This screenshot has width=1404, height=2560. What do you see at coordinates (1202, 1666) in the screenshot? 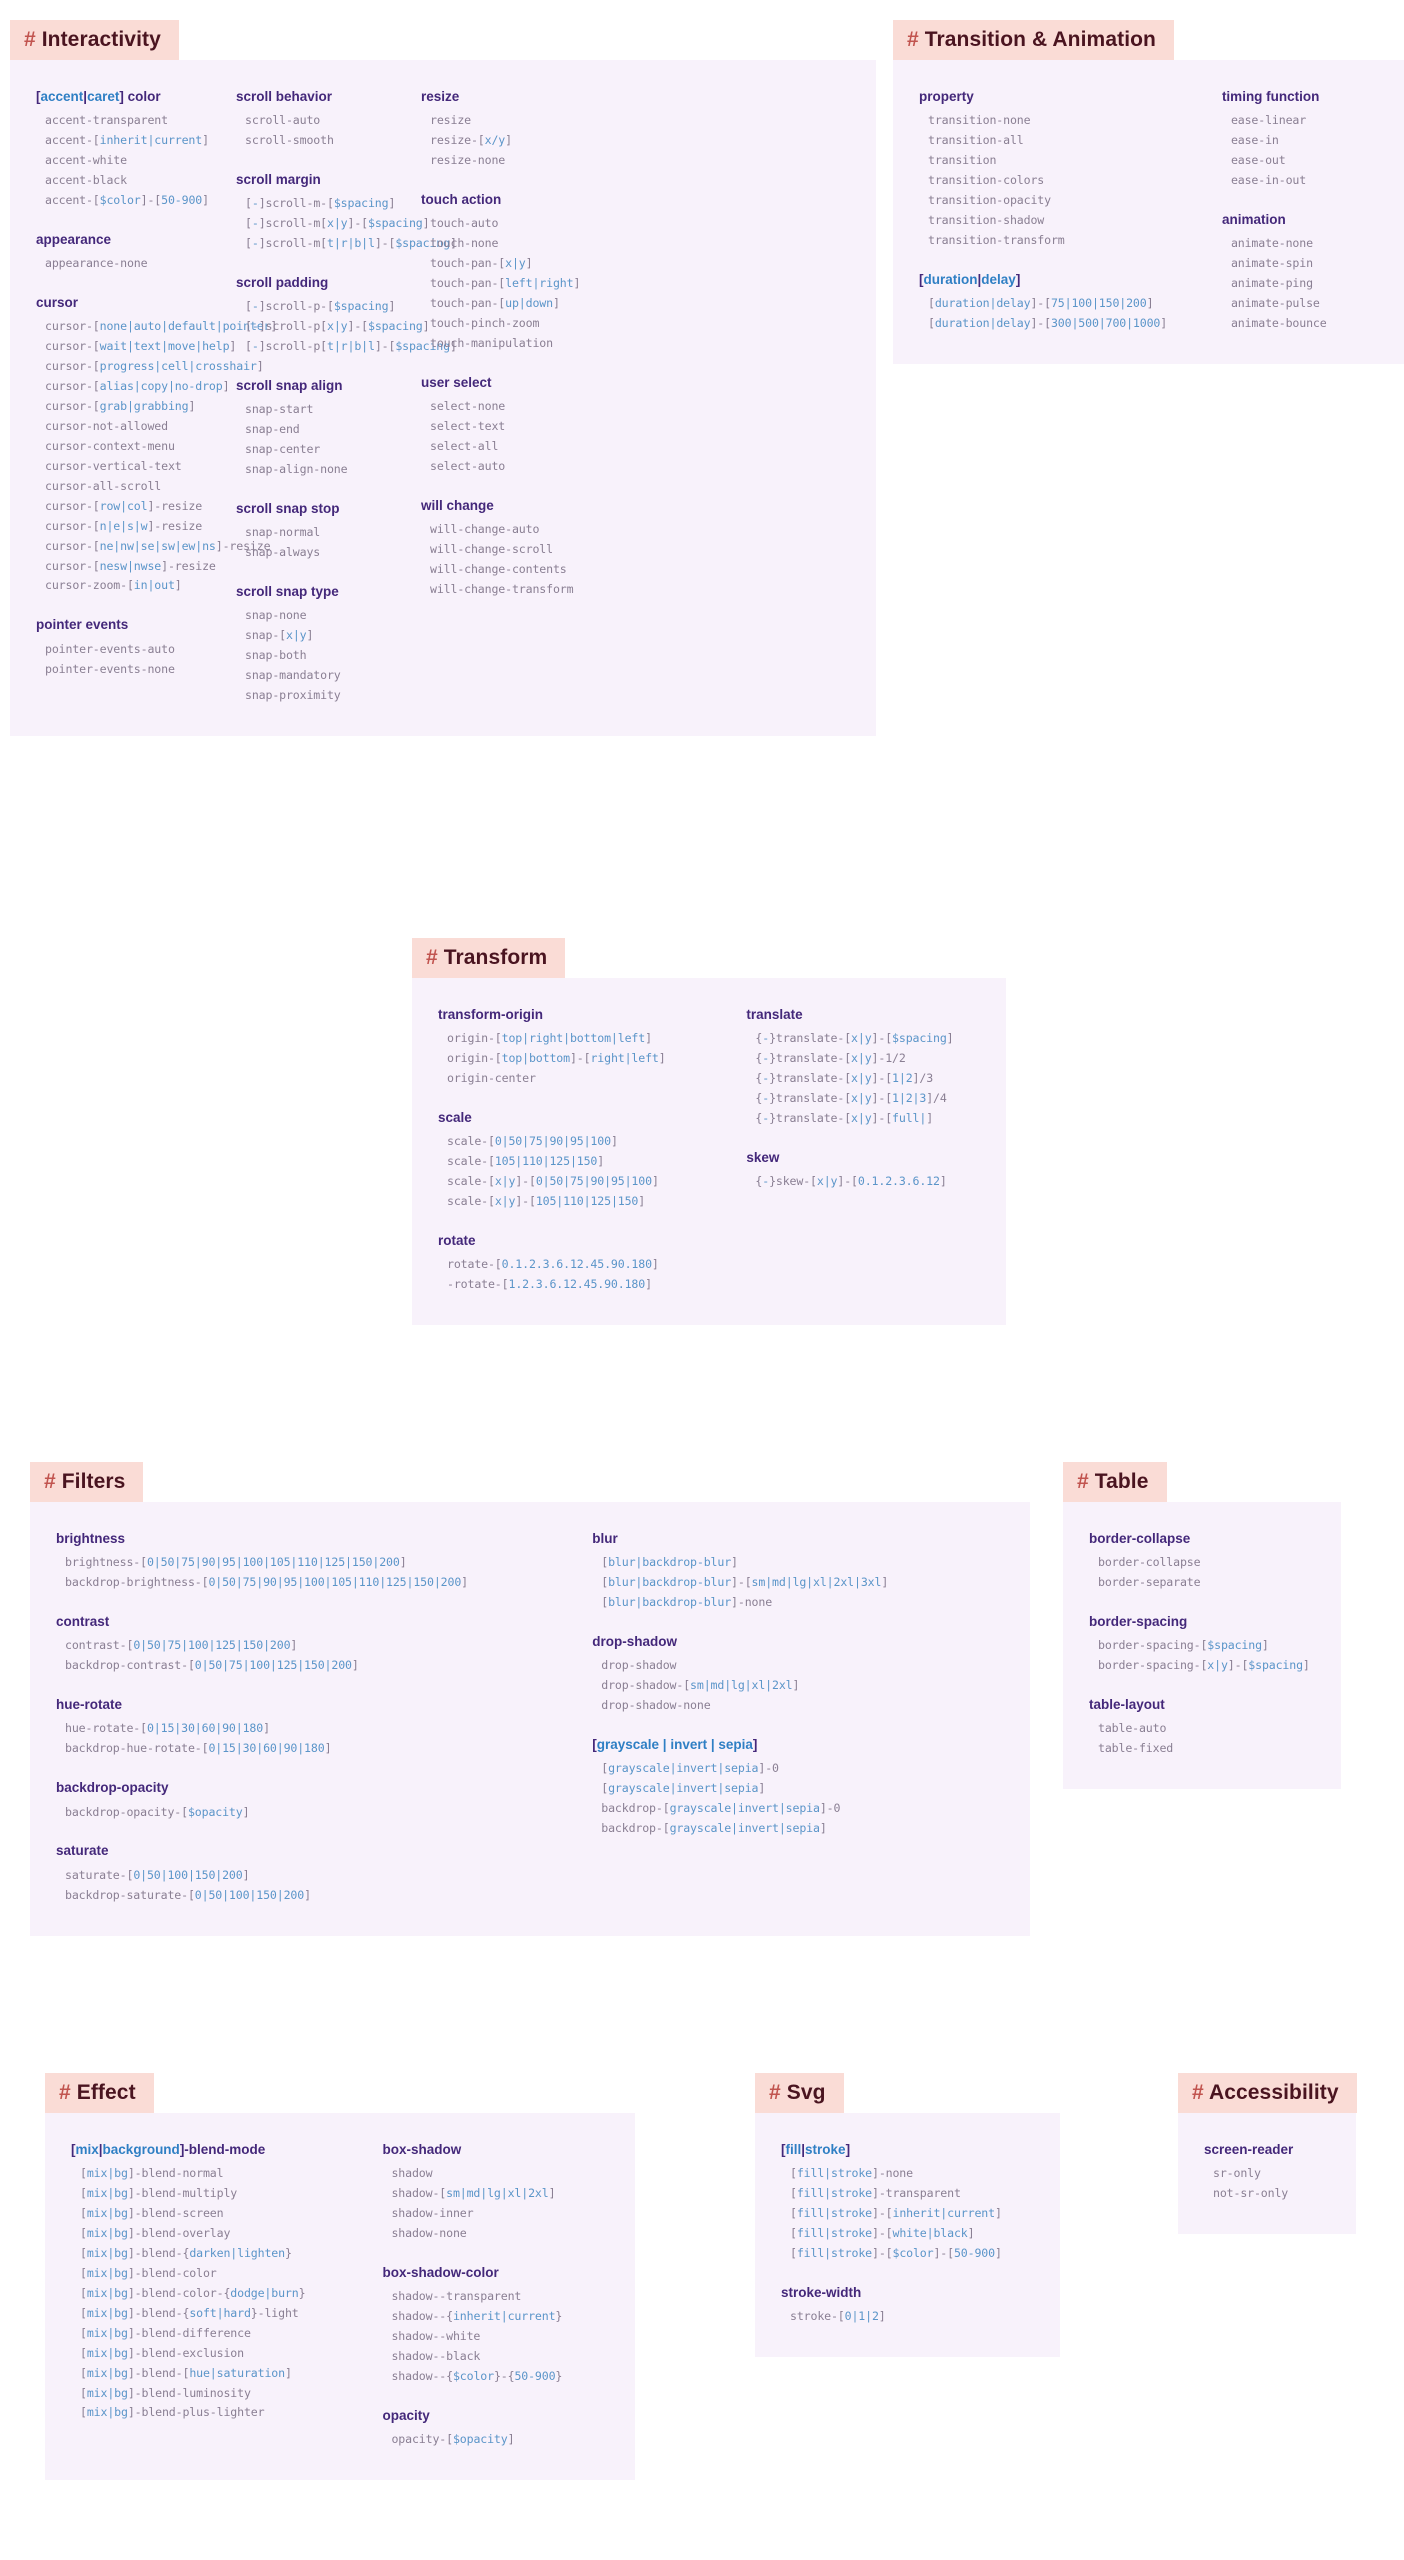
I see `utility-class-item: border-spacing-[x|y]-[$spacing]` at bounding box center [1202, 1666].